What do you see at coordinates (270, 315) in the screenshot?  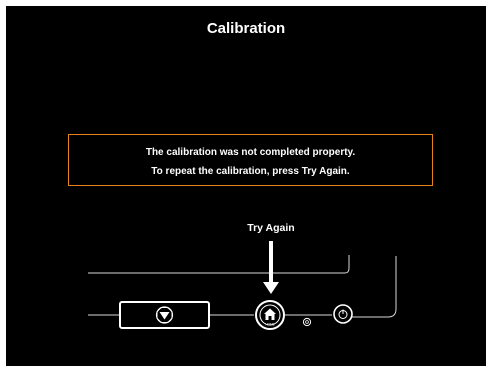 I see `home-button: HOME` at bounding box center [270, 315].